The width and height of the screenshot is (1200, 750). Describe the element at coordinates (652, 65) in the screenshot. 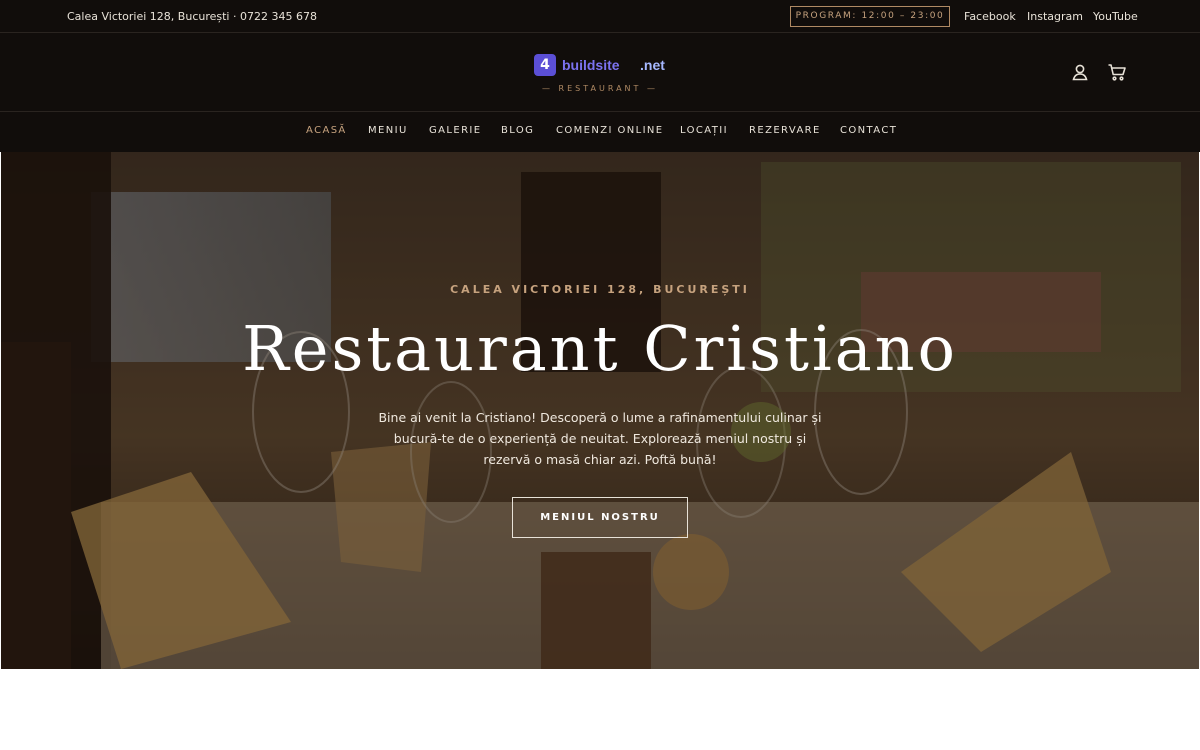

I see `logo-tld: .net` at that location.